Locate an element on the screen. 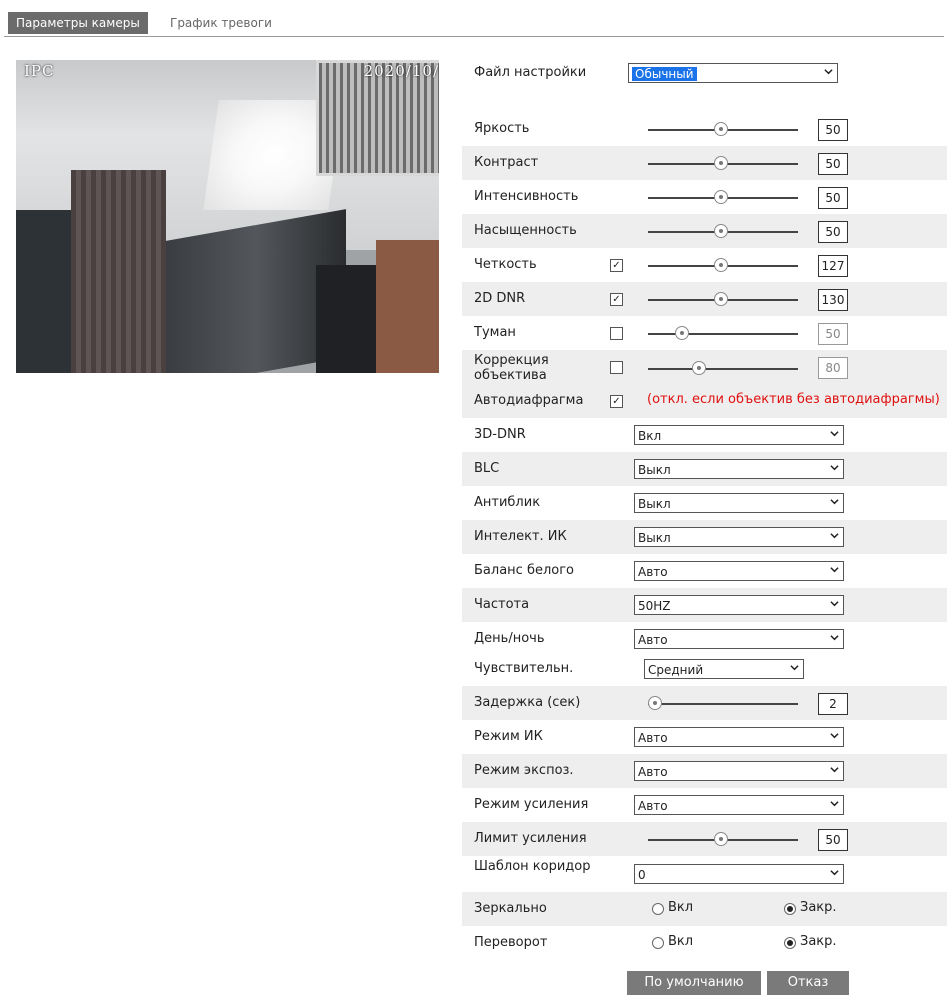  mirror-on-label: Вкл is located at coordinates (681, 907).